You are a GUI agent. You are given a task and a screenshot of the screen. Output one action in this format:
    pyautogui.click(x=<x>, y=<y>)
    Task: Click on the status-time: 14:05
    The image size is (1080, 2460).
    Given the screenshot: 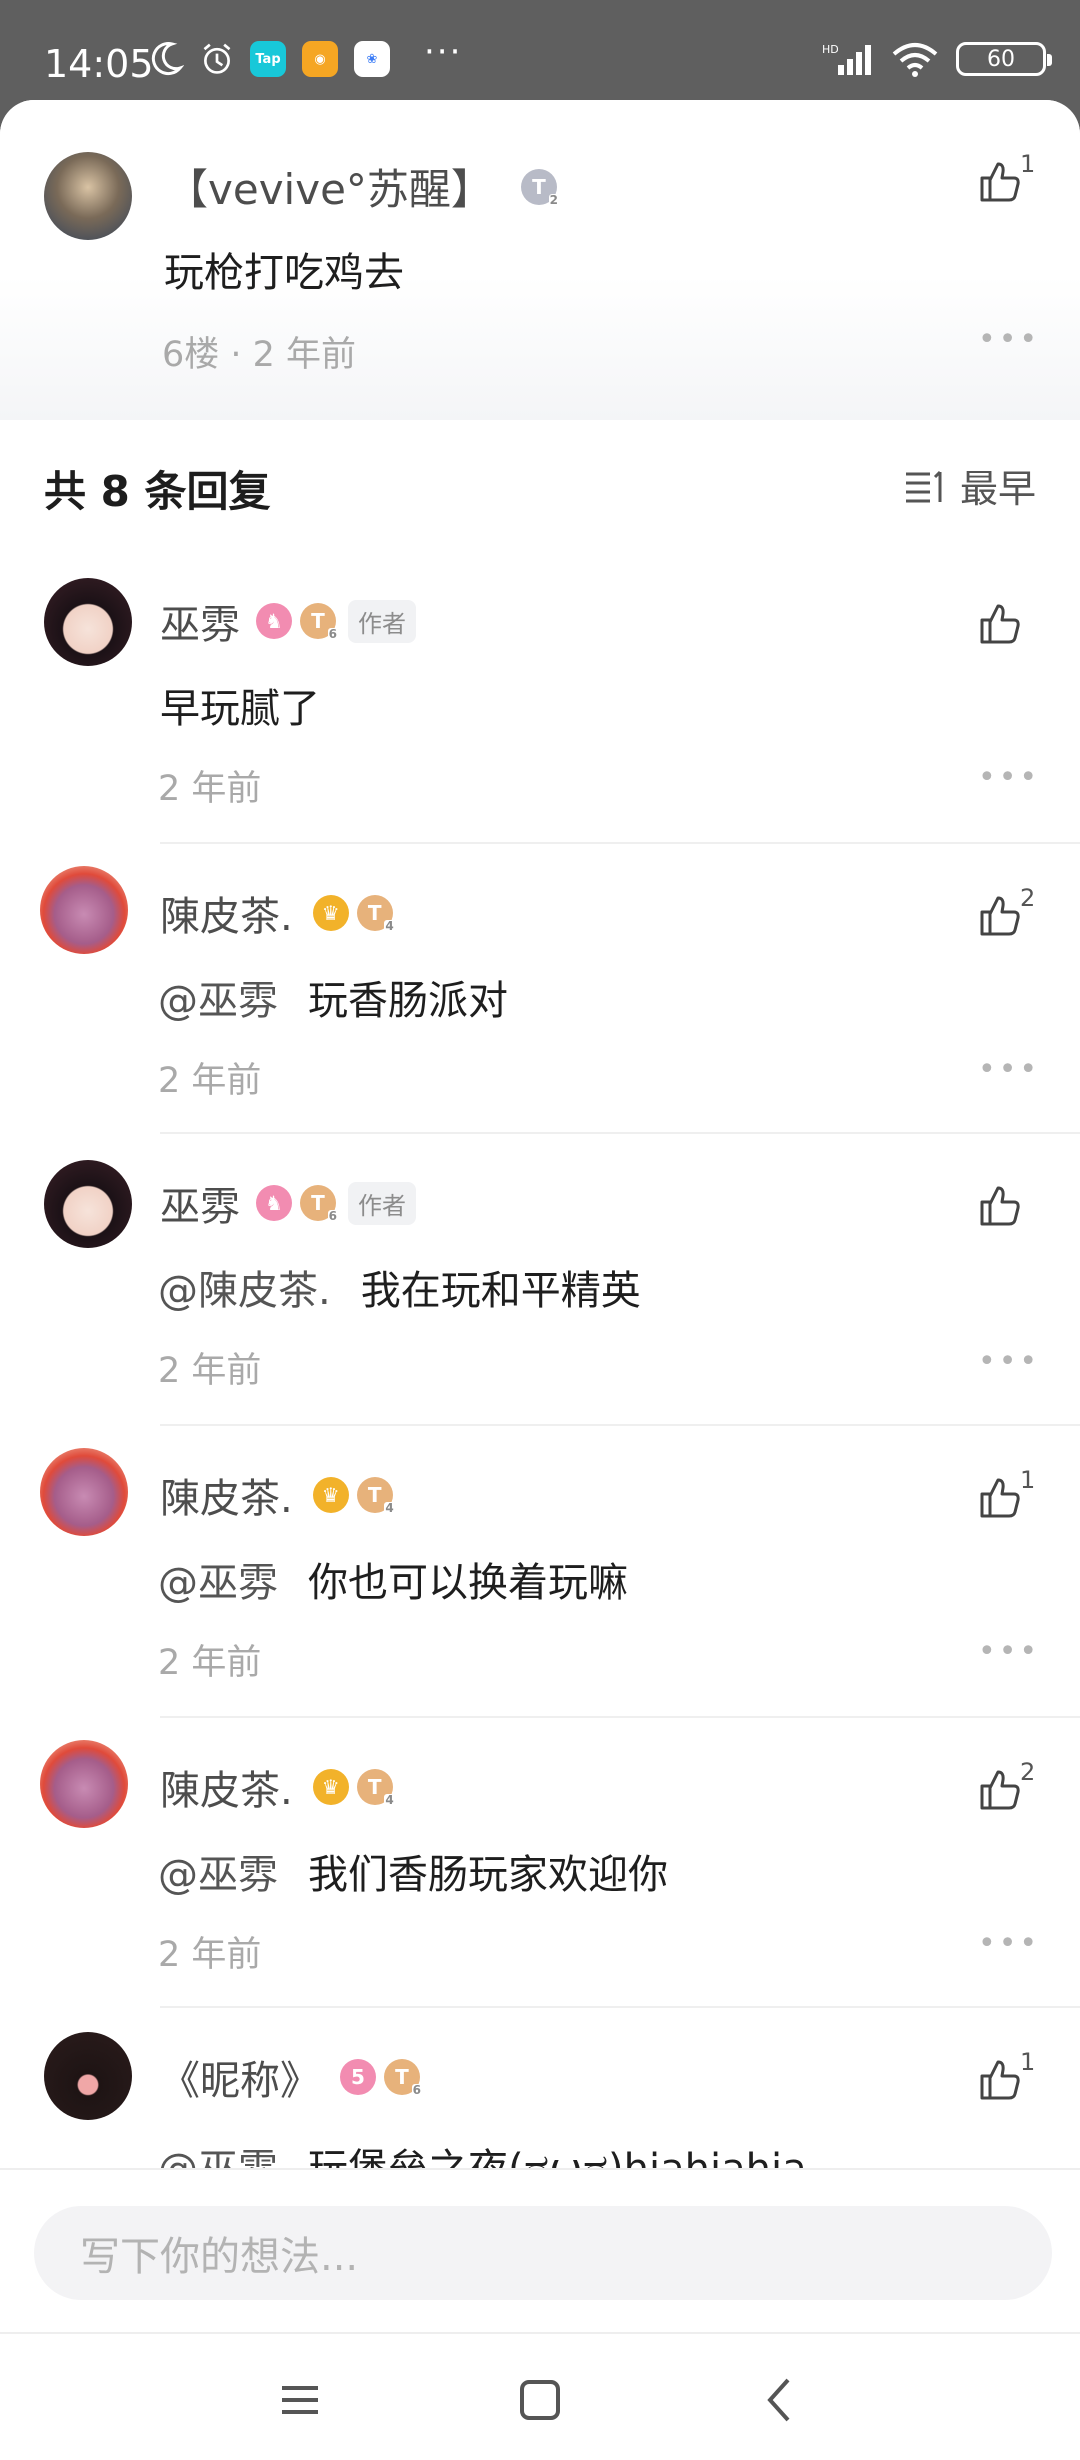 What is the action you would take?
    pyautogui.click(x=99, y=64)
    